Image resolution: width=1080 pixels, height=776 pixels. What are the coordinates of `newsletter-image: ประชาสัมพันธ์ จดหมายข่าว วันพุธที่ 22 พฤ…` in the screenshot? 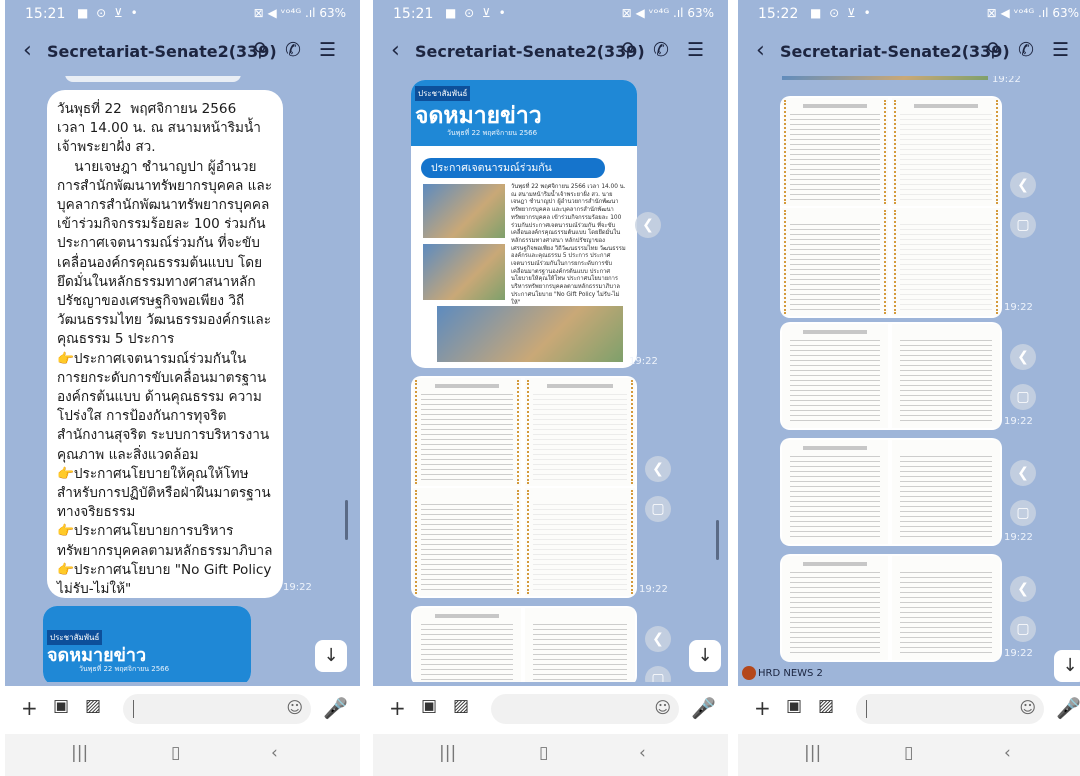 It's located at (524, 224).